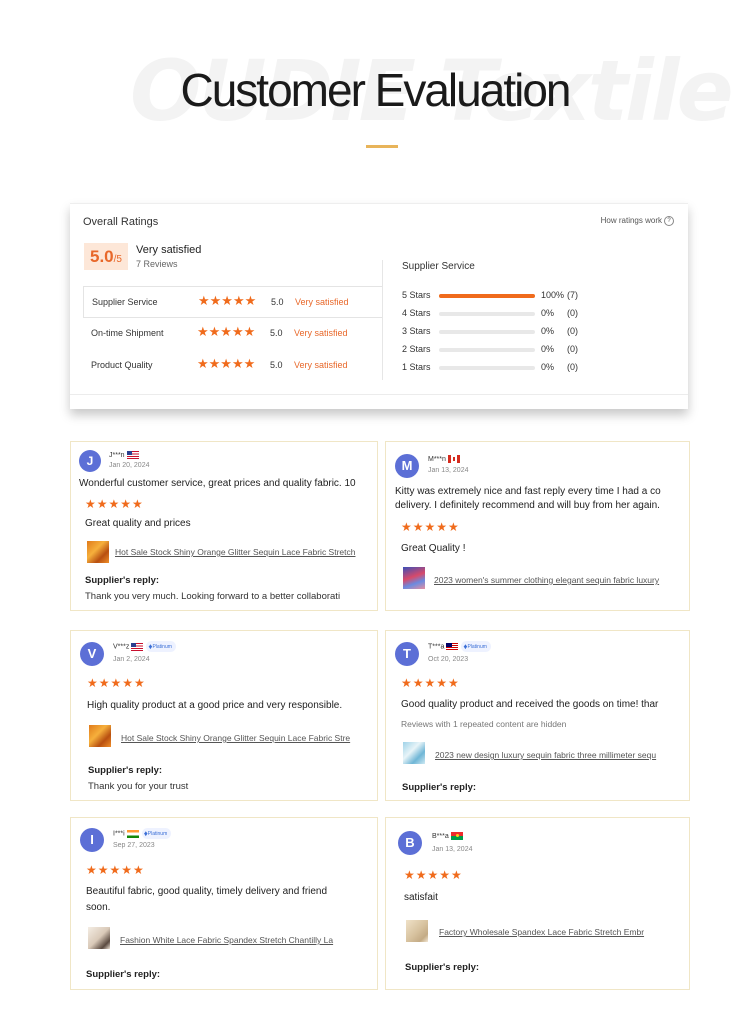 This screenshot has height=1019, width=750. I want to click on reviewer-name: V***z ♦Platinum, so click(144, 646).